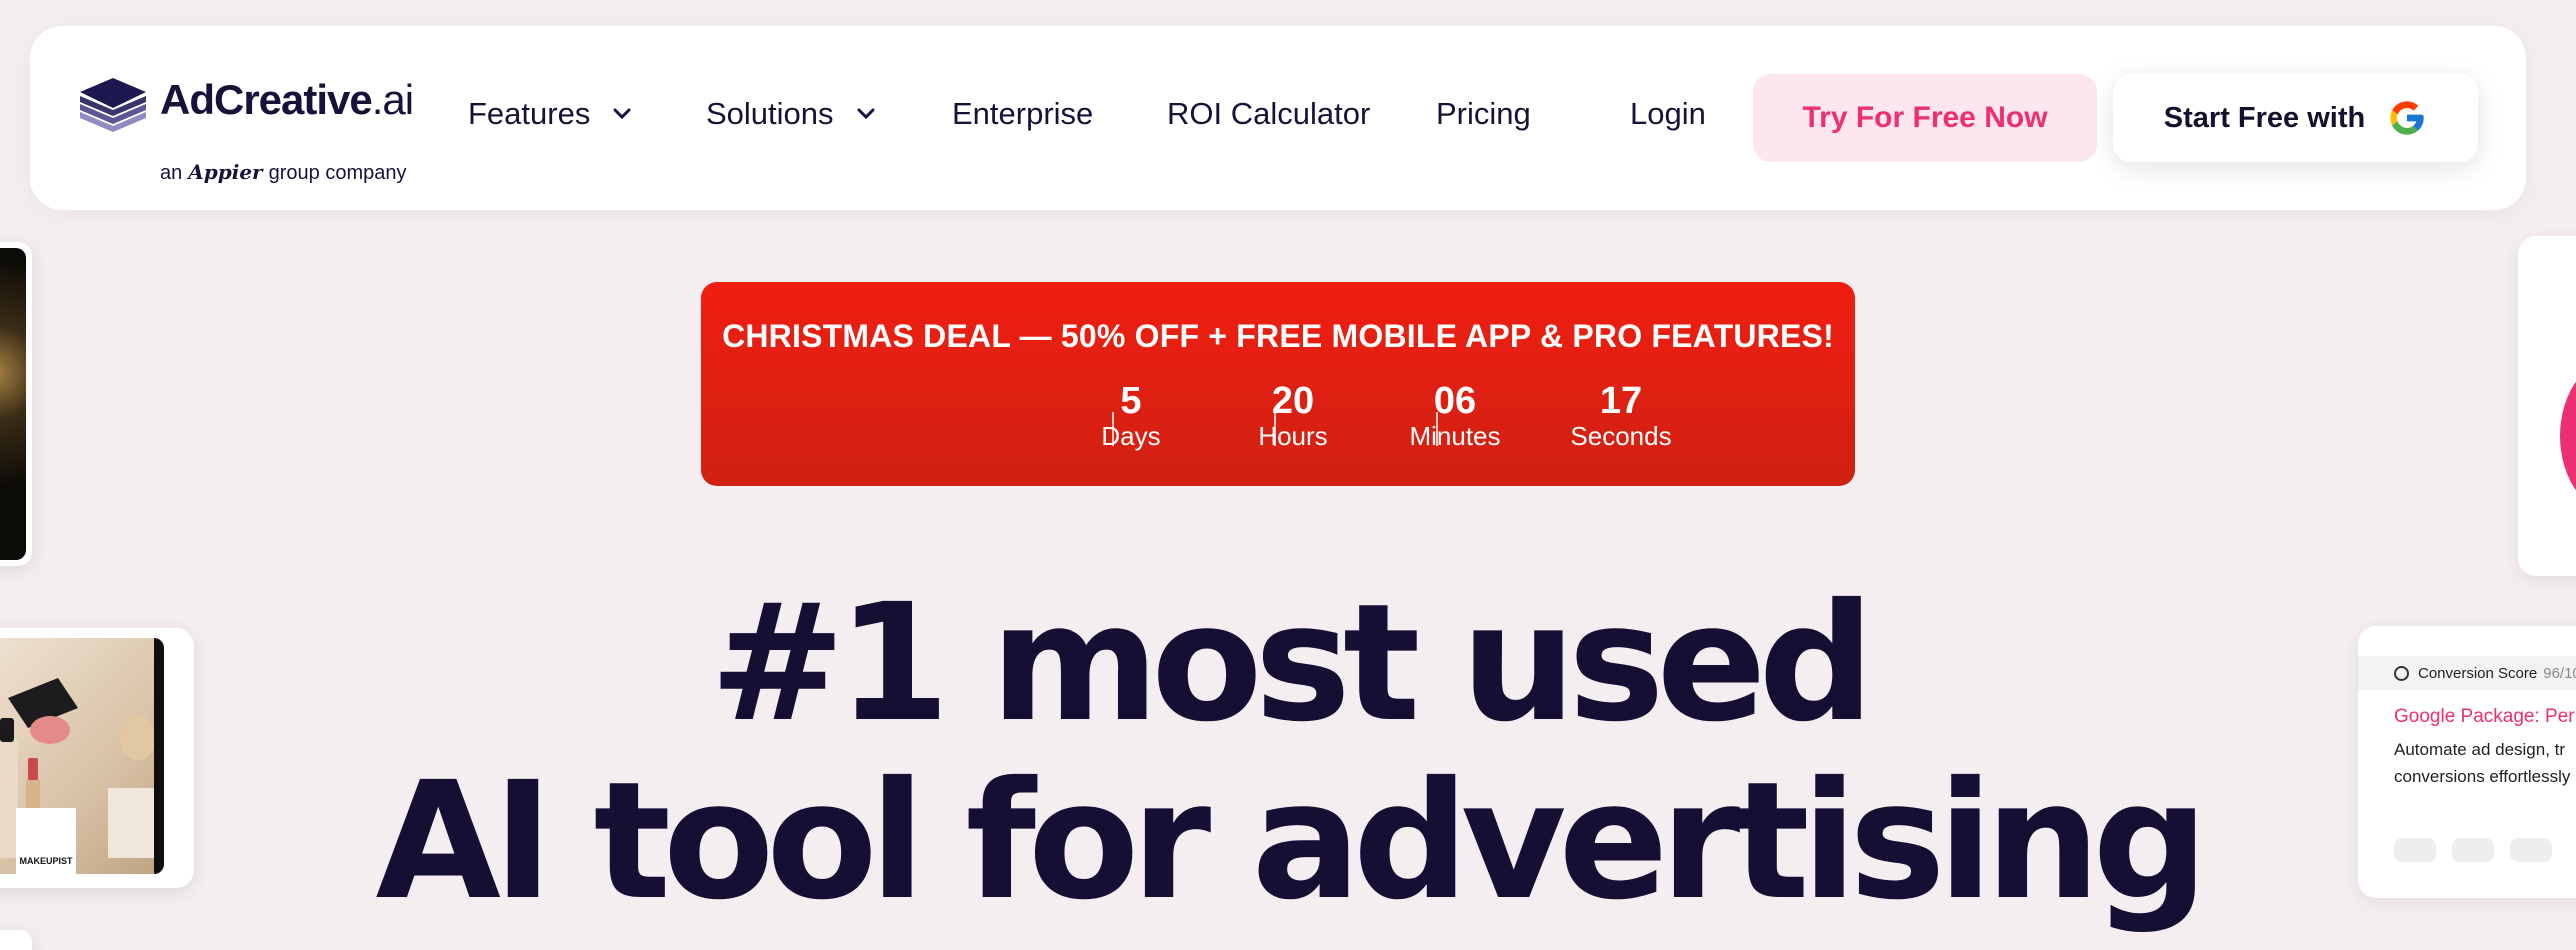  Describe the element at coordinates (113, 105) in the screenshot. I see `logo-stack-icon` at that location.